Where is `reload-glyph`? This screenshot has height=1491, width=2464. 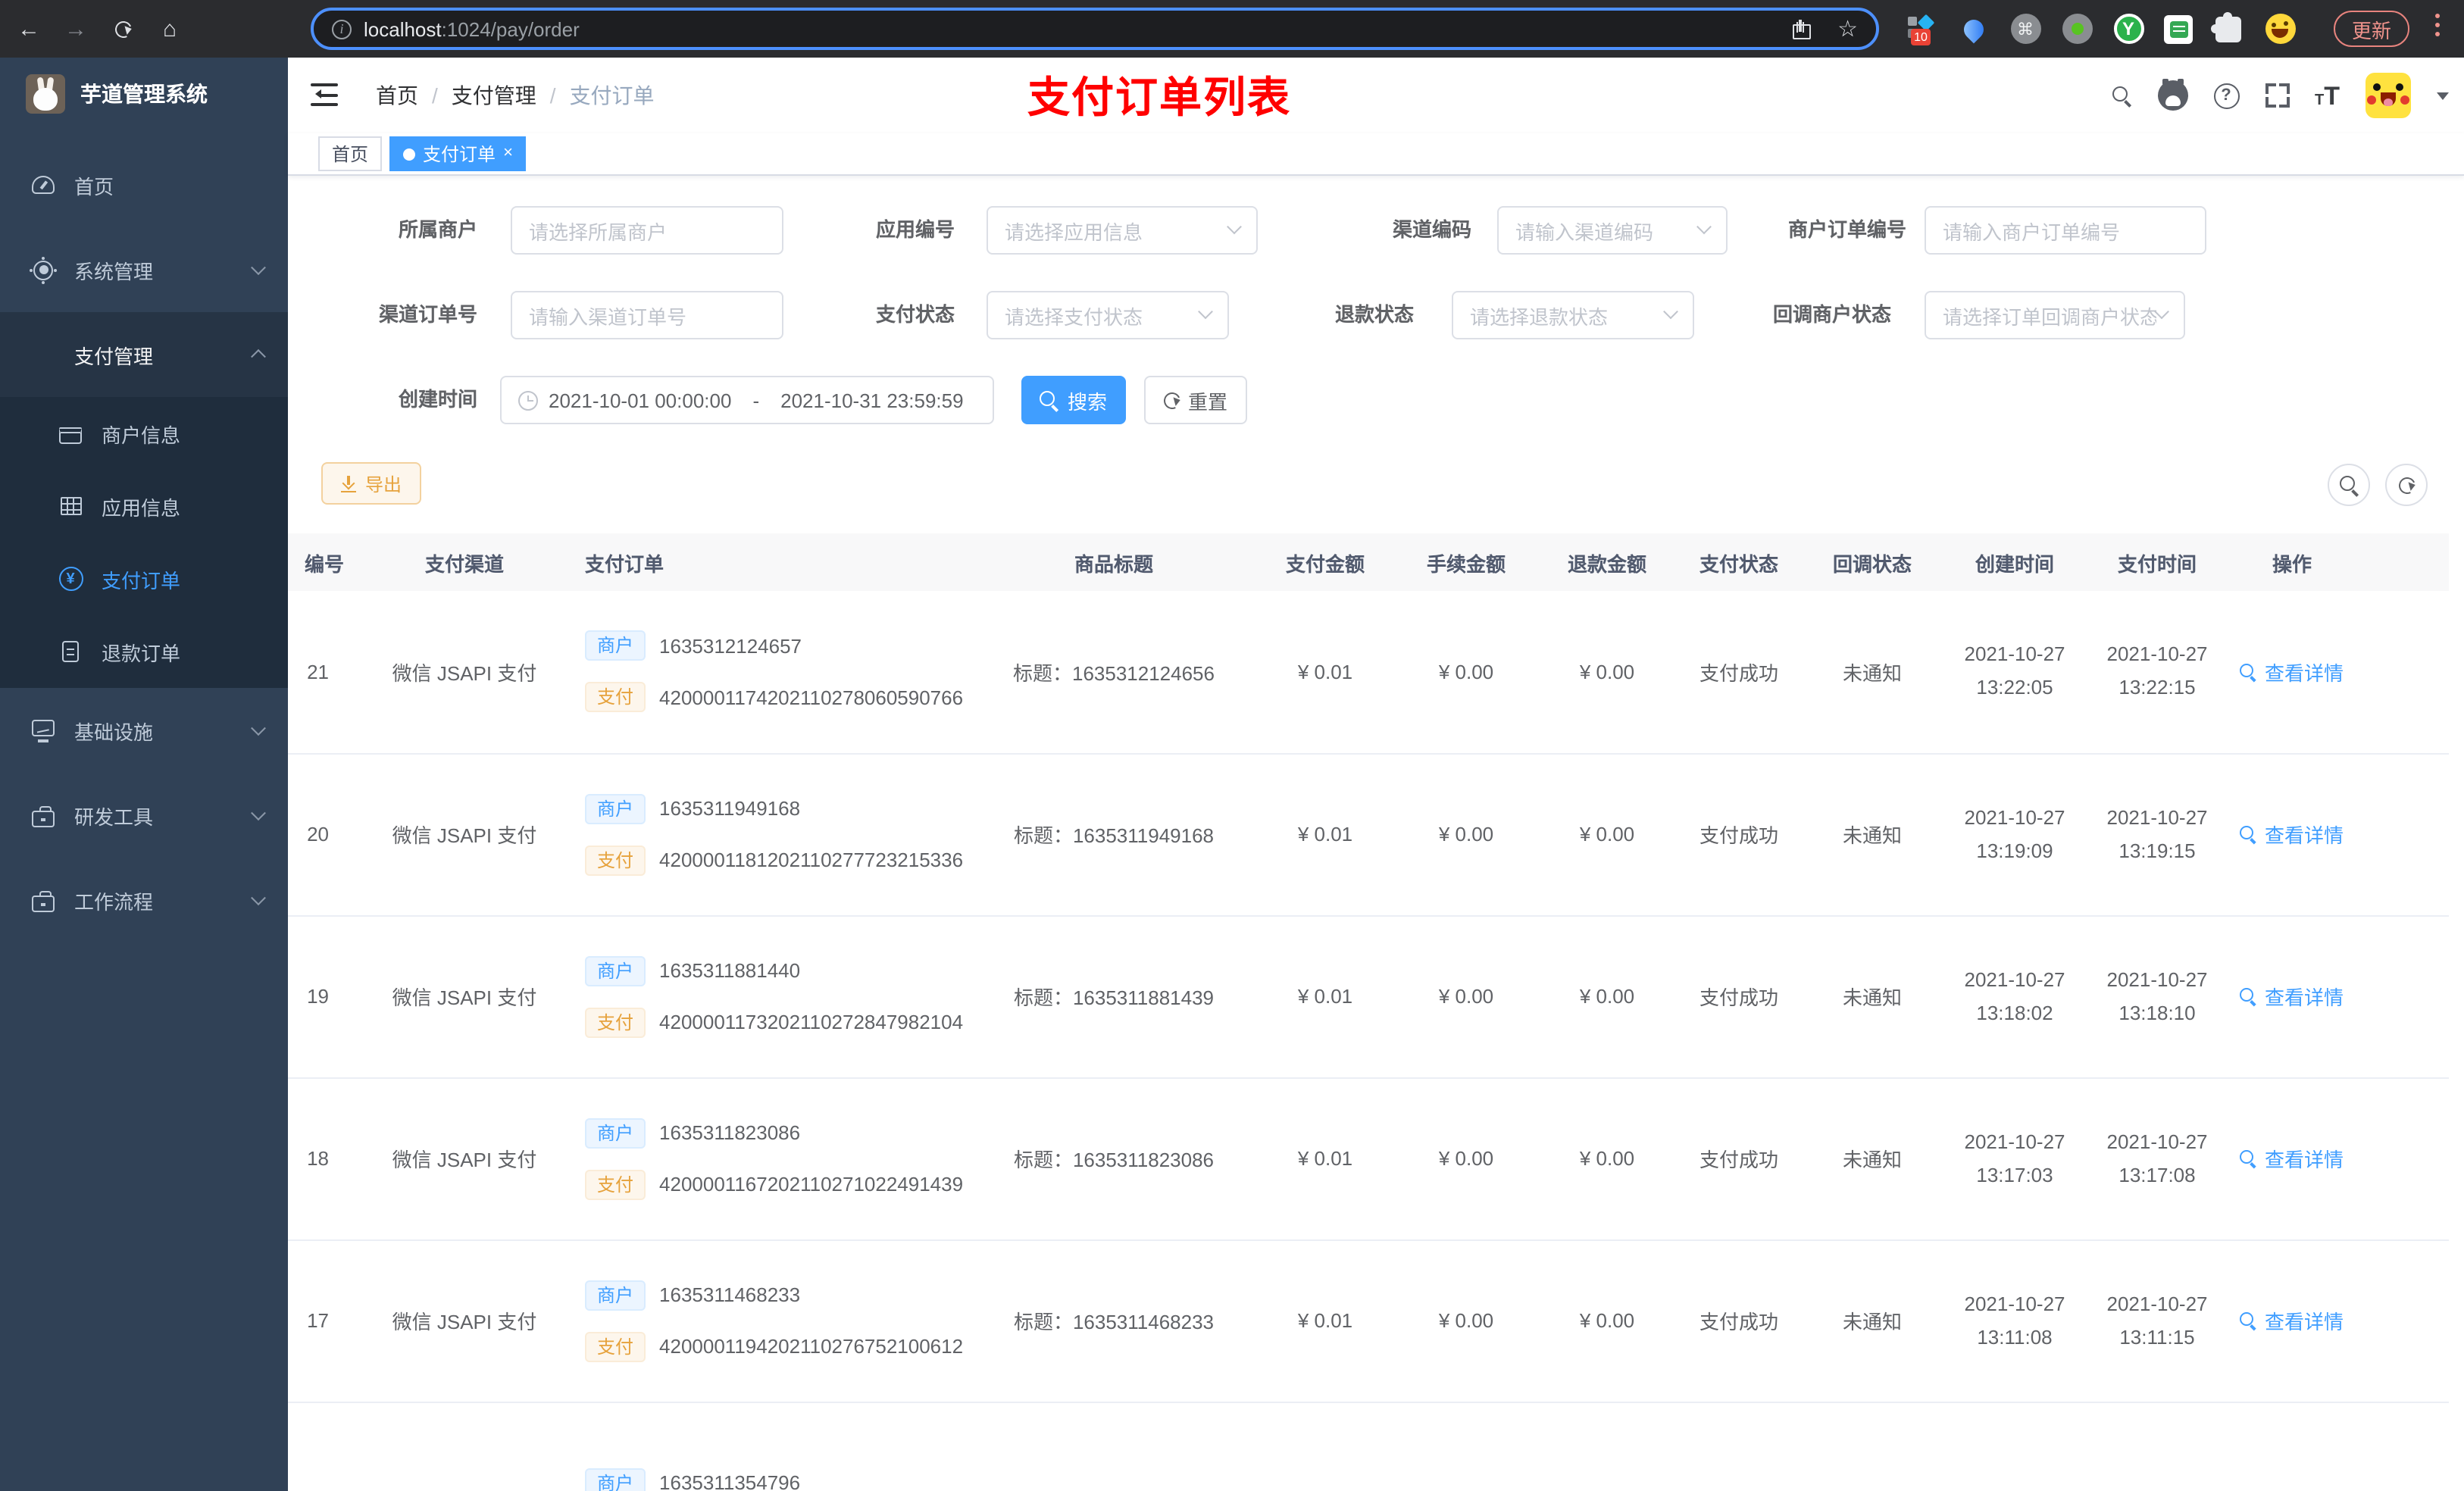
reload-glyph is located at coordinates (122, 28).